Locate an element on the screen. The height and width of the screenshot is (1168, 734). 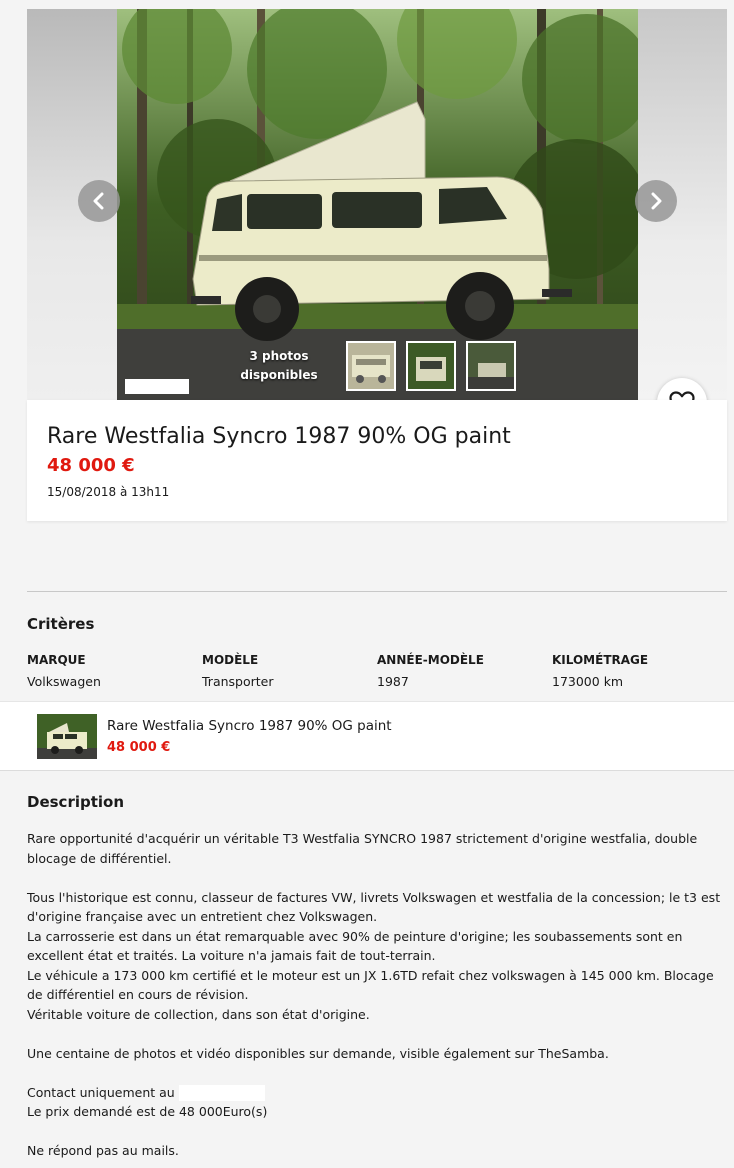
criteria-label: MARQUE is located at coordinates (56, 660).